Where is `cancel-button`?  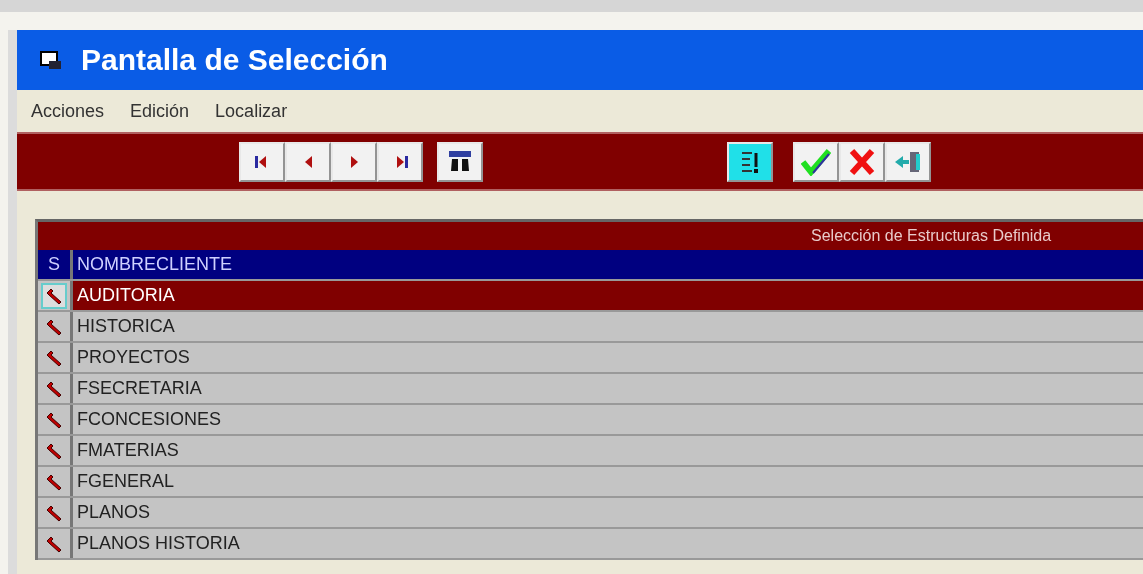 cancel-button is located at coordinates (862, 161).